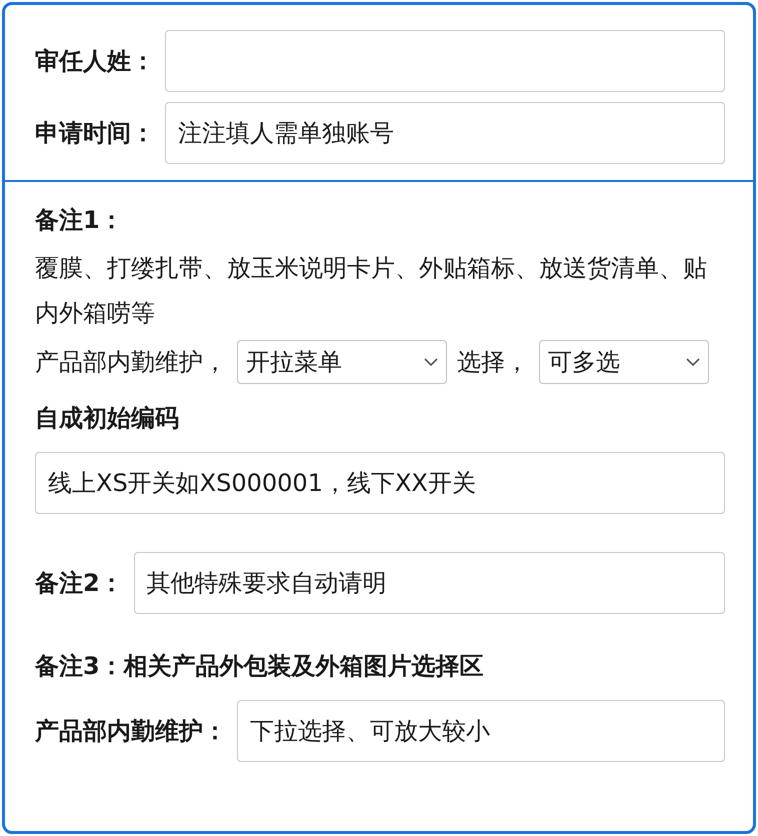 Image resolution: width=758 pixels, height=836 pixels. I want to click on row-text: 选择，, so click(493, 362).